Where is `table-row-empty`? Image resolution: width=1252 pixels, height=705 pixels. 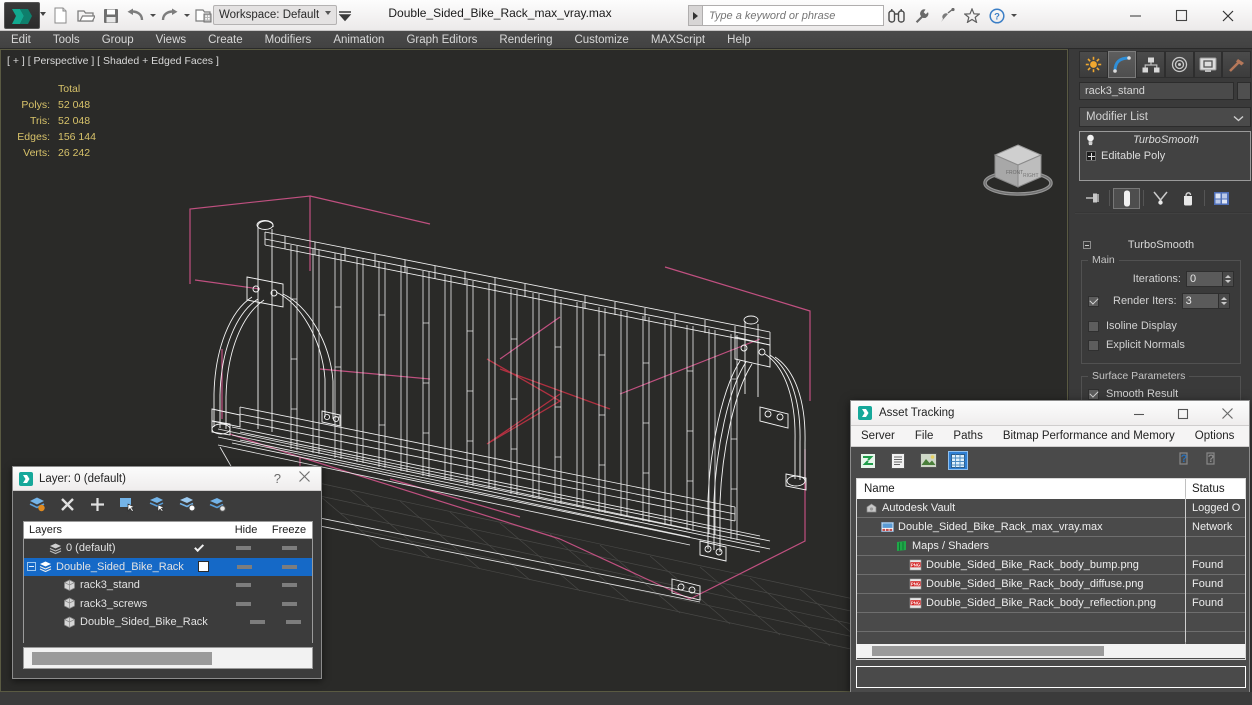
table-row-empty is located at coordinates (1051, 622).